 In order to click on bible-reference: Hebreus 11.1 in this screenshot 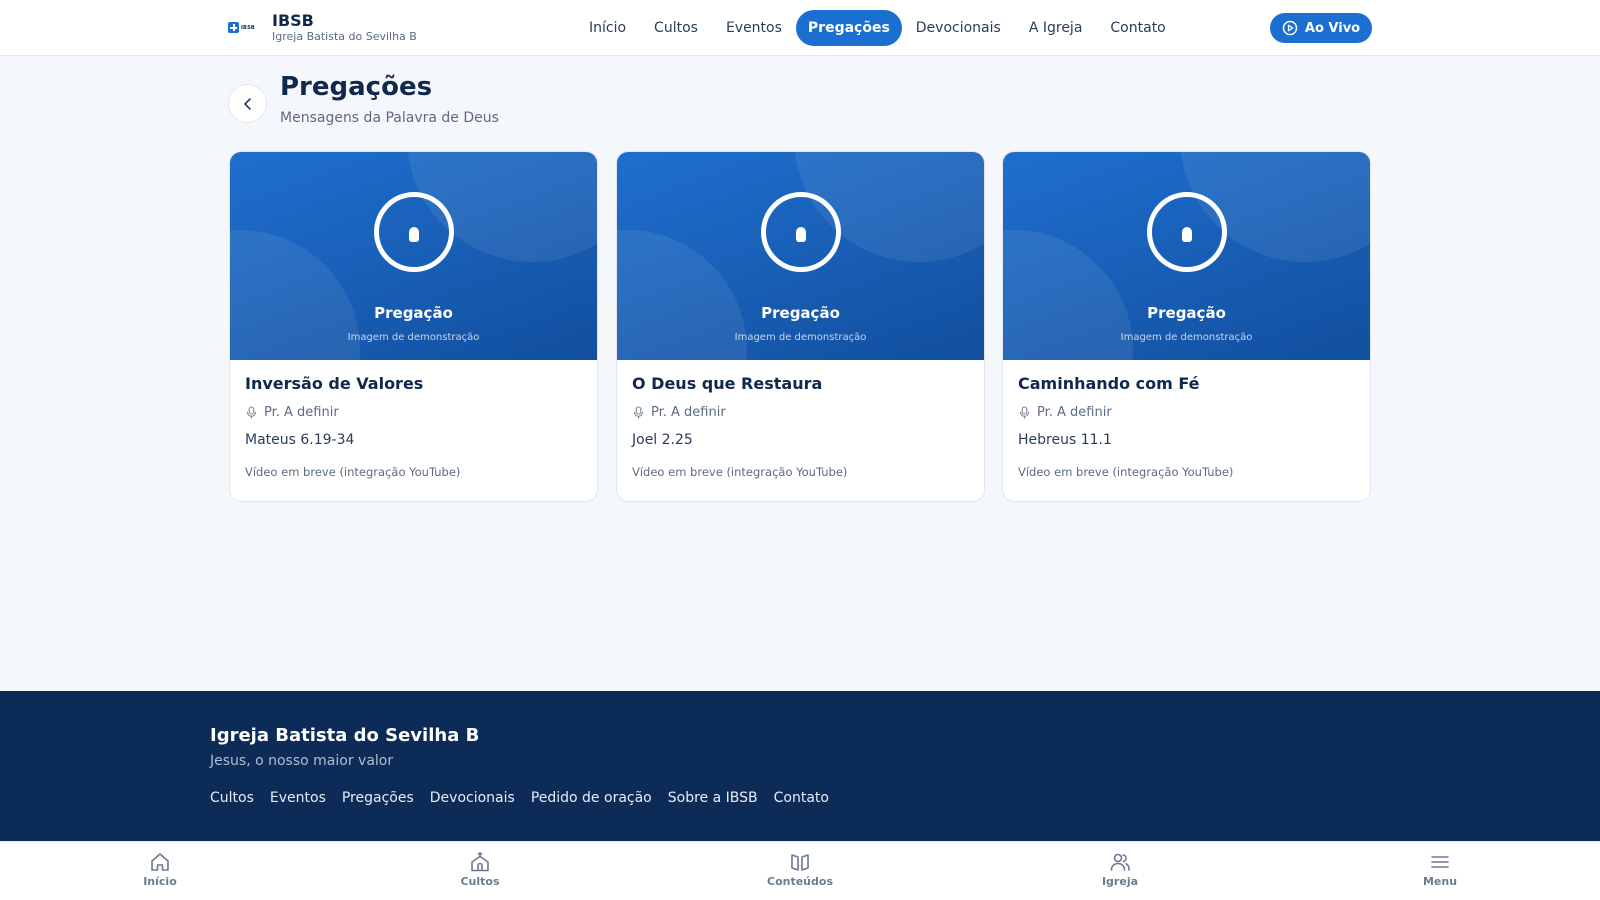, I will do `click(1065, 440)`.